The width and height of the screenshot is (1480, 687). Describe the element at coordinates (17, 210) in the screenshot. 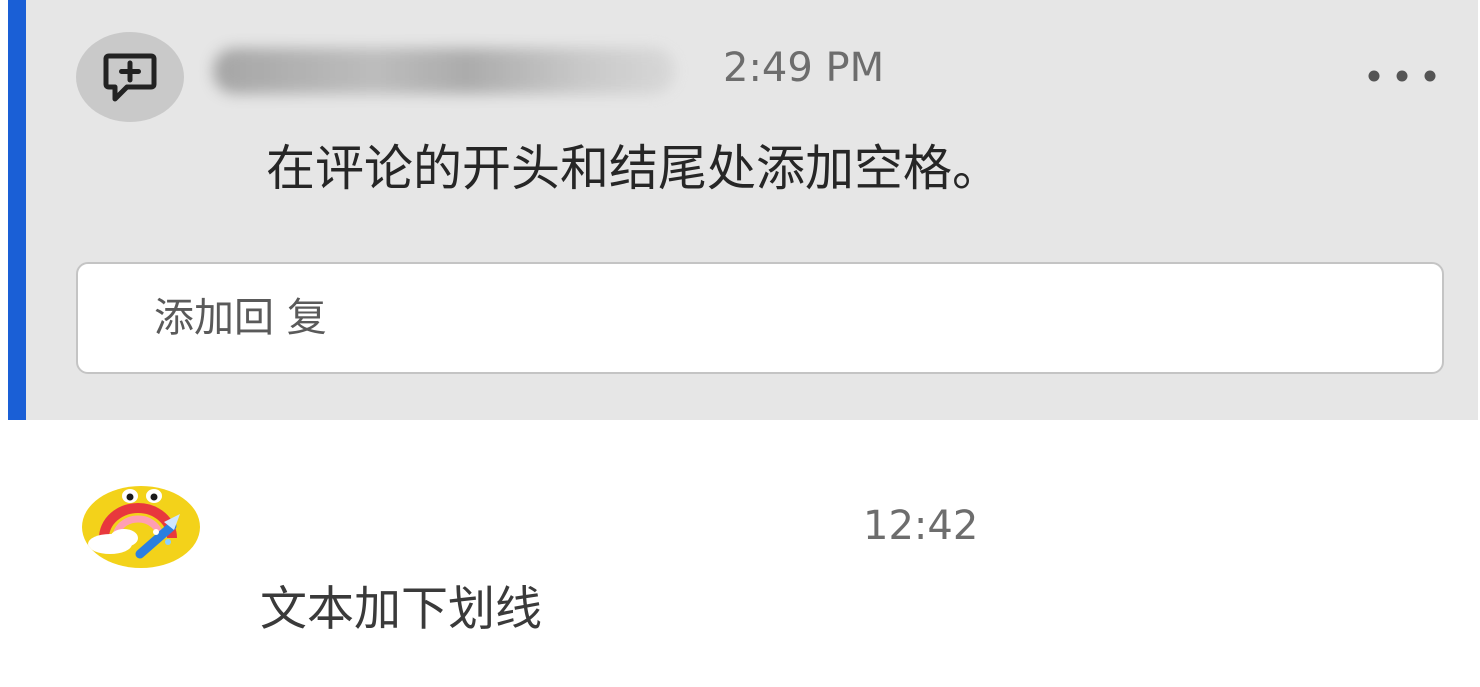

I see `active-indicator` at that location.